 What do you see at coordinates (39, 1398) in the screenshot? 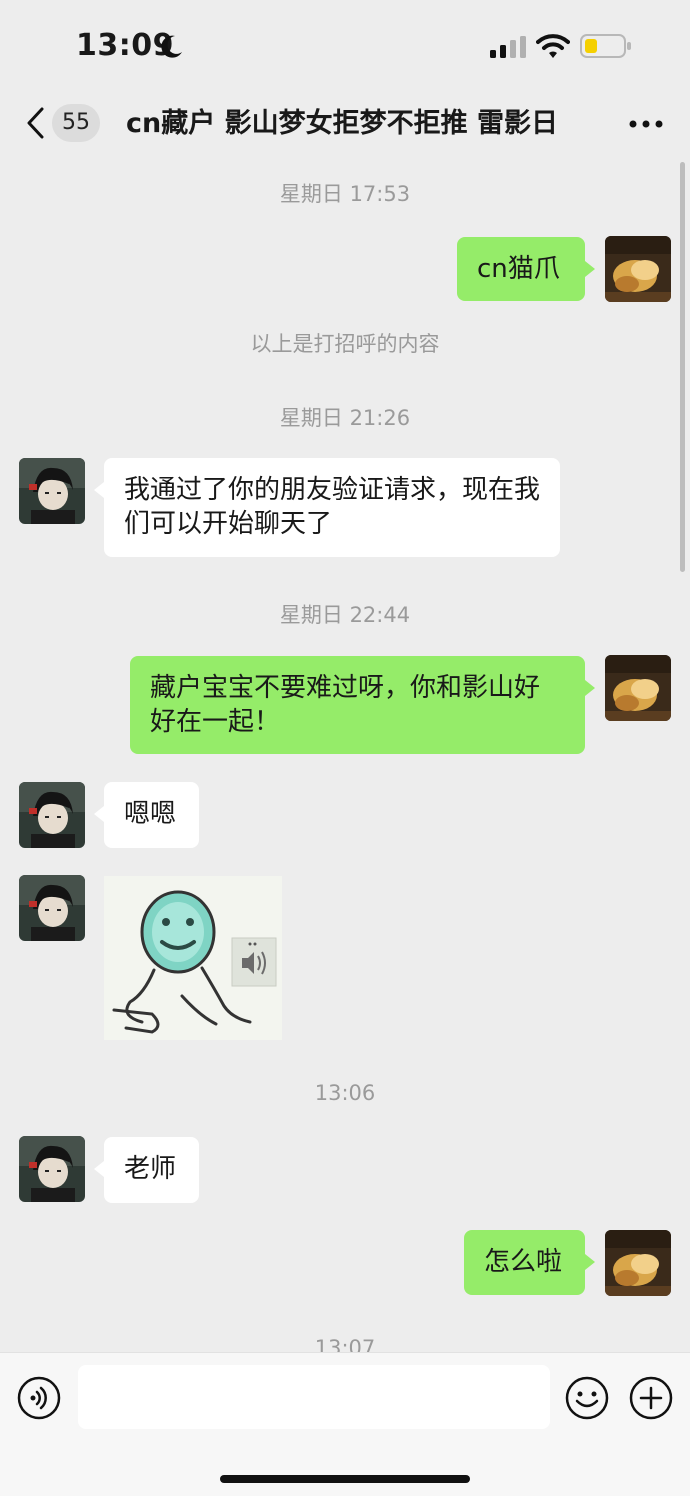
I see `voice-icon` at bounding box center [39, 1398].